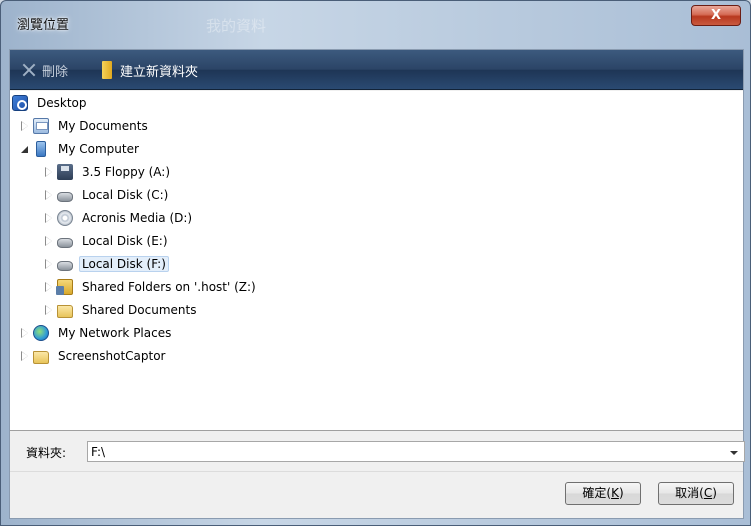  What do you see at coordinates (376, 494) in the screenshot?
I see `button-bar: 確定(K) 取消(C)` at bounding box center [376, 494].